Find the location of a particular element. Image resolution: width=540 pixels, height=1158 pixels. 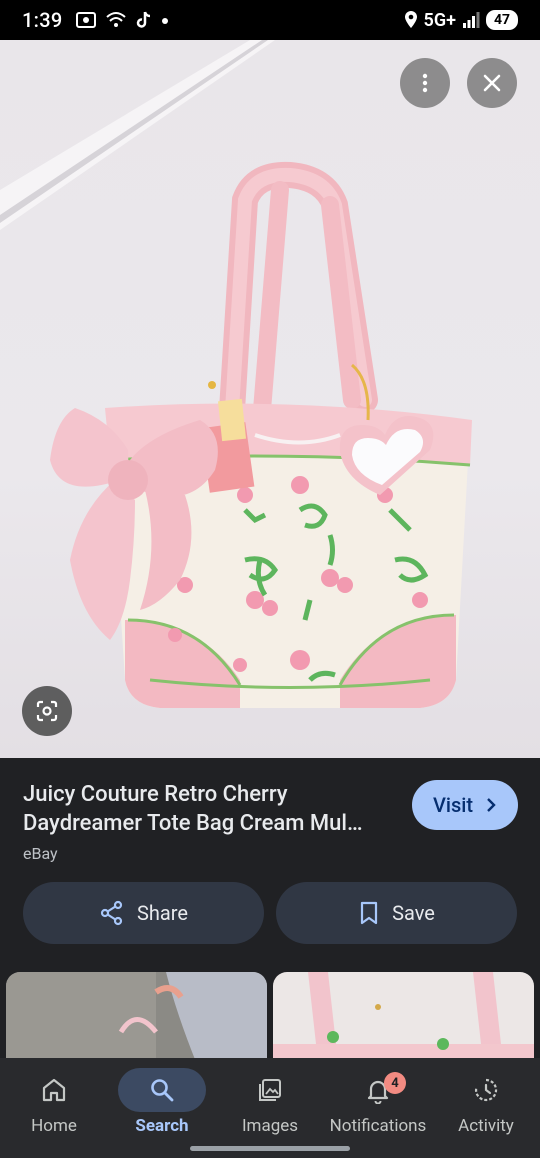

lens-search-button is located at coordinates (47, 711).